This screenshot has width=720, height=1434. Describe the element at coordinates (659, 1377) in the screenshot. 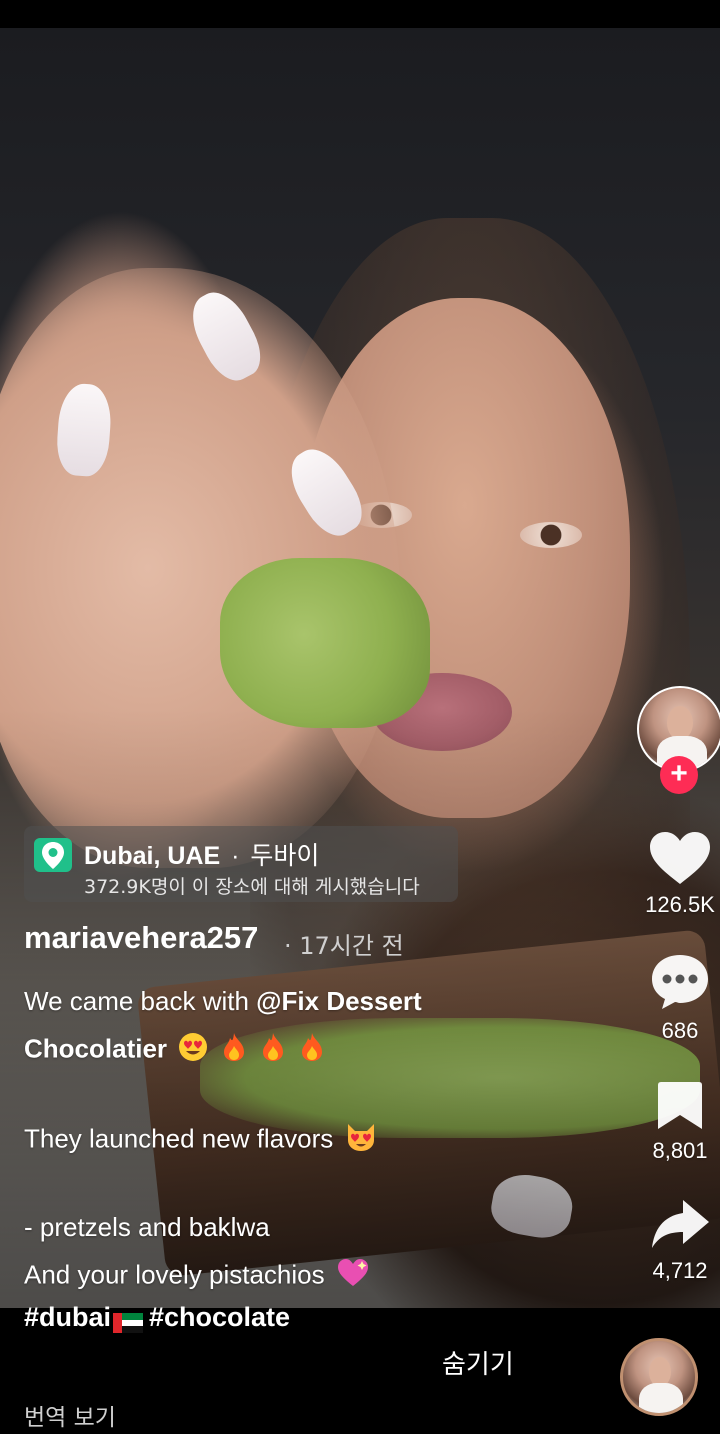

I see `music-disc-avatar` at that location.